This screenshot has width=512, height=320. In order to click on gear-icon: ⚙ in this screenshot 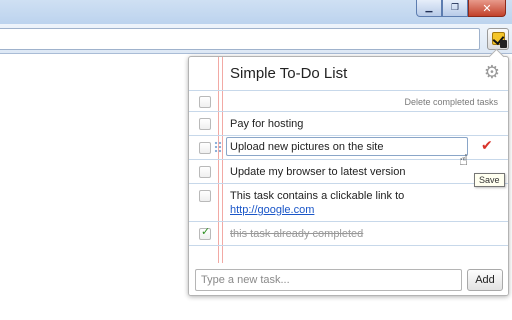, I will do `click(492, 73)`.